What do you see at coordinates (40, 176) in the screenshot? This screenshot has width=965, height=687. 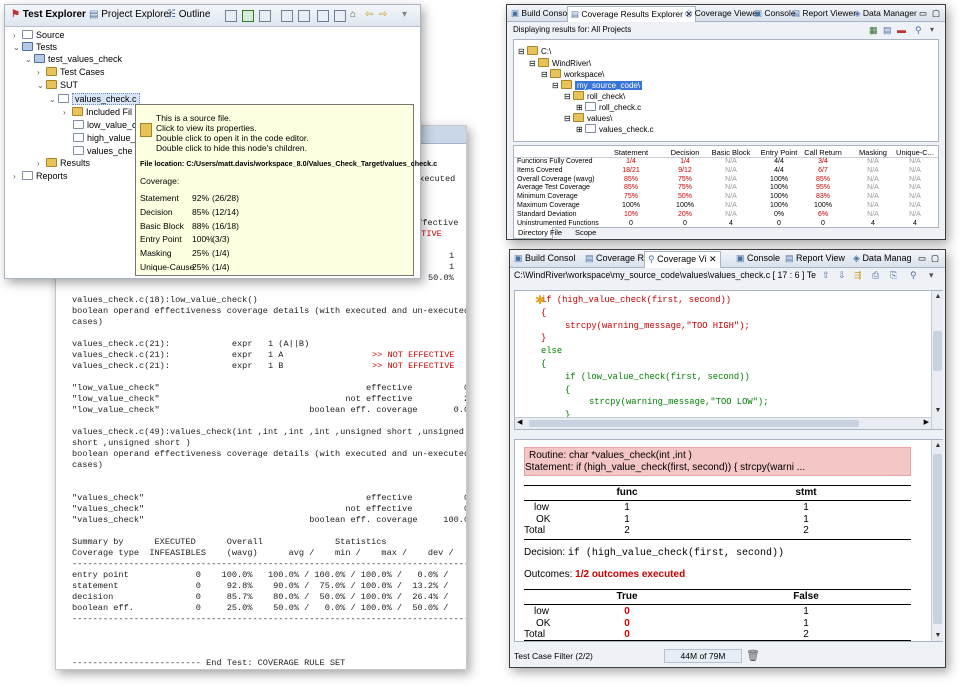 I see `tree-node-reports: › Reports` at bounding box center [40, 176].